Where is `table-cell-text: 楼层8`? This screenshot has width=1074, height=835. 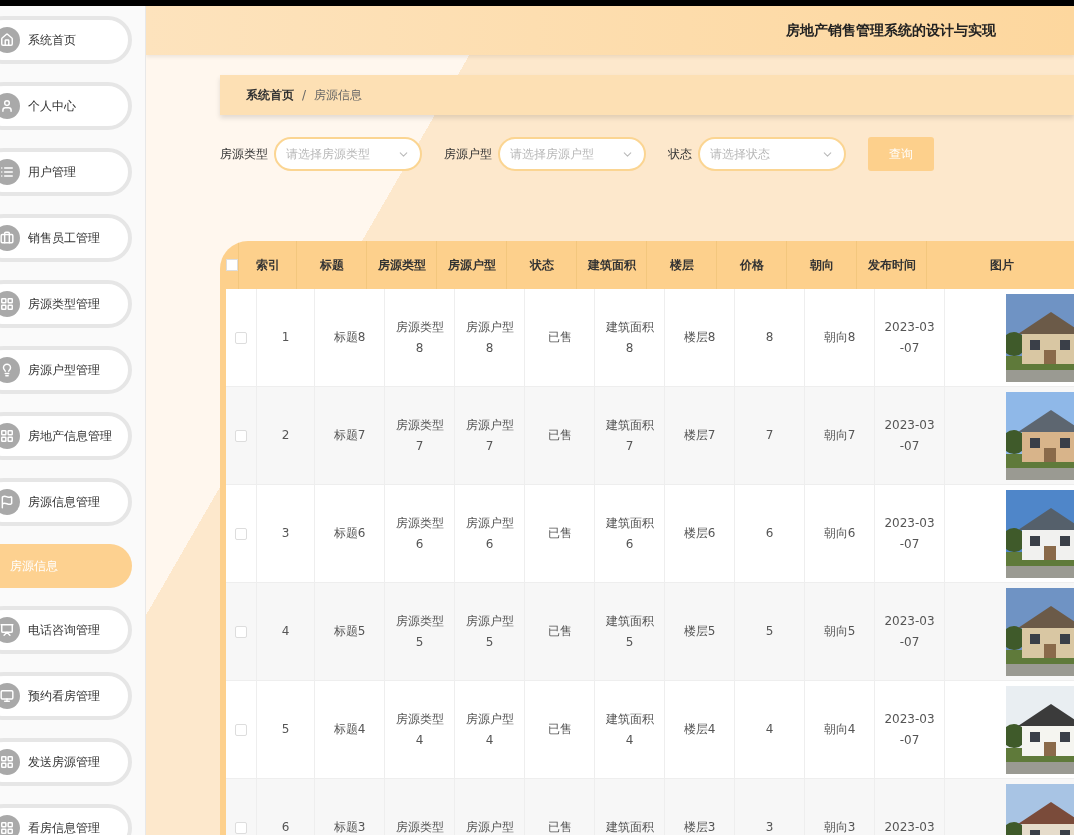 table-cell-text: 楼层8 is located at coordinates (699, 337).